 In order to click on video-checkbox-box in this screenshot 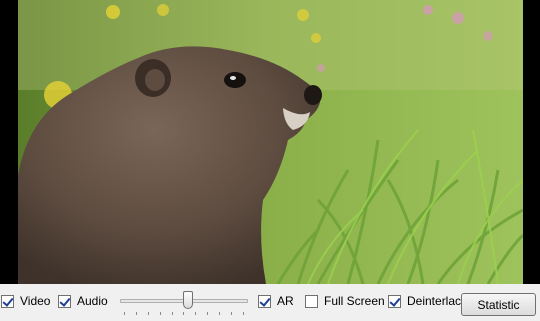, I will do `click(7, 301)`.